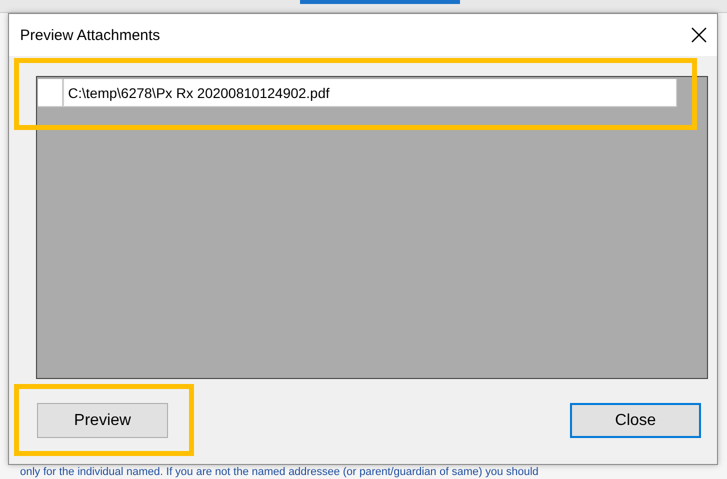  Describe the element at coordinates (90, 35) in the screenshot. I see `window-title: Preview Attachments` at that location.